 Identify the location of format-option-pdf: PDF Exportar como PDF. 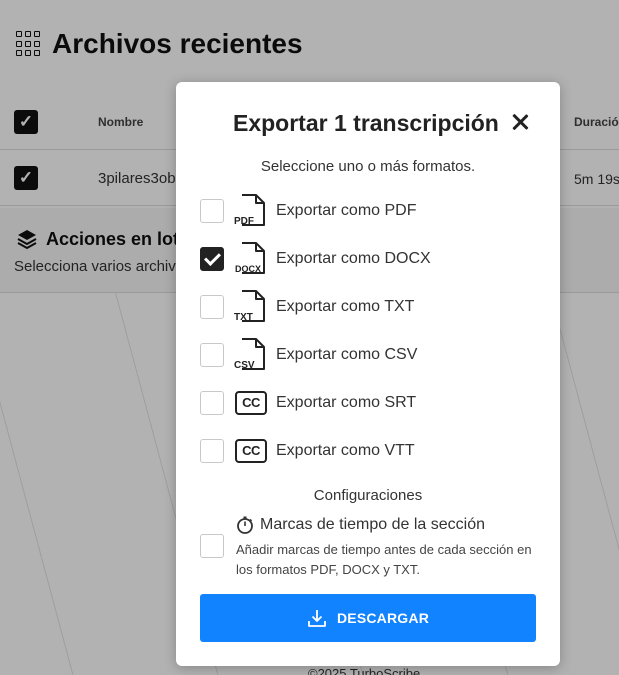
(370, 211).